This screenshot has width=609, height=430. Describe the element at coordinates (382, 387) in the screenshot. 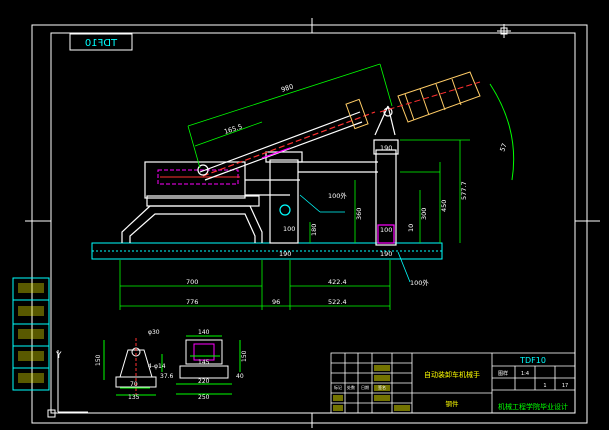

I see `title-small-4: 签名` at that location.